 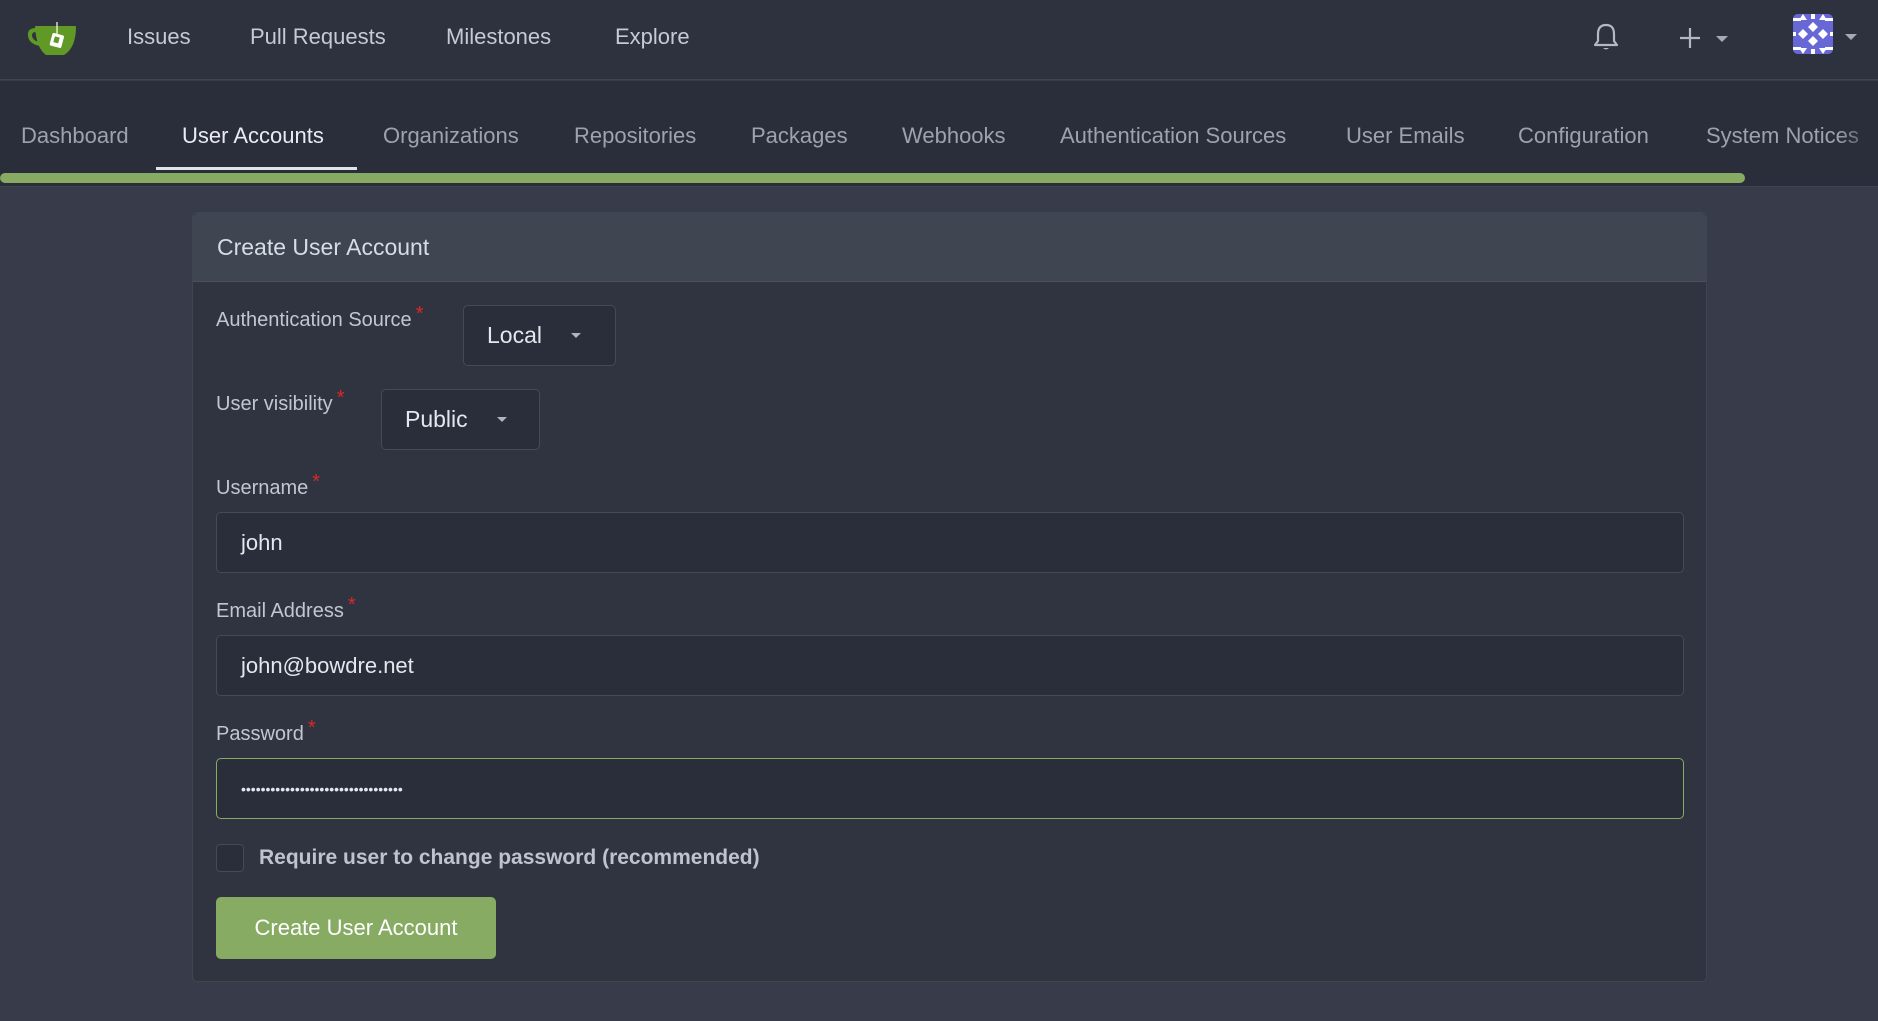 What do you see at coordinates (260, 734) in the screenshot?
I see `password-label-text: Password` at bounding box center [260, 734].